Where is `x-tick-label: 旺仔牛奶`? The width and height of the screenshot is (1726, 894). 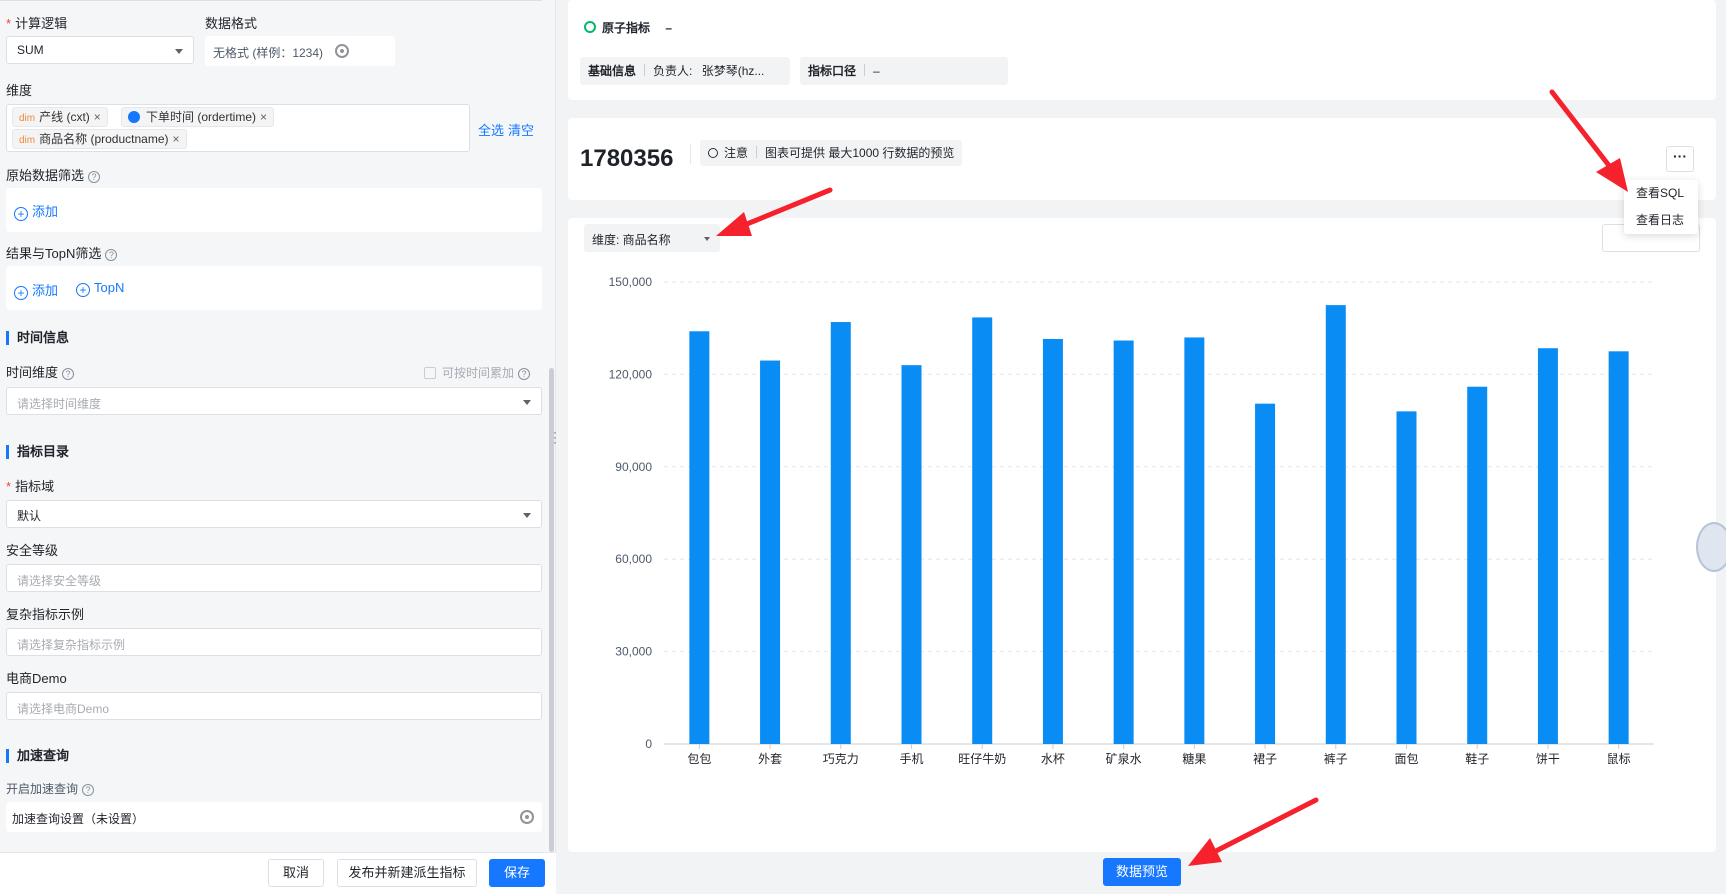 x-tick-label: 旺仔牛奶 is located at coordinates (982, 758).